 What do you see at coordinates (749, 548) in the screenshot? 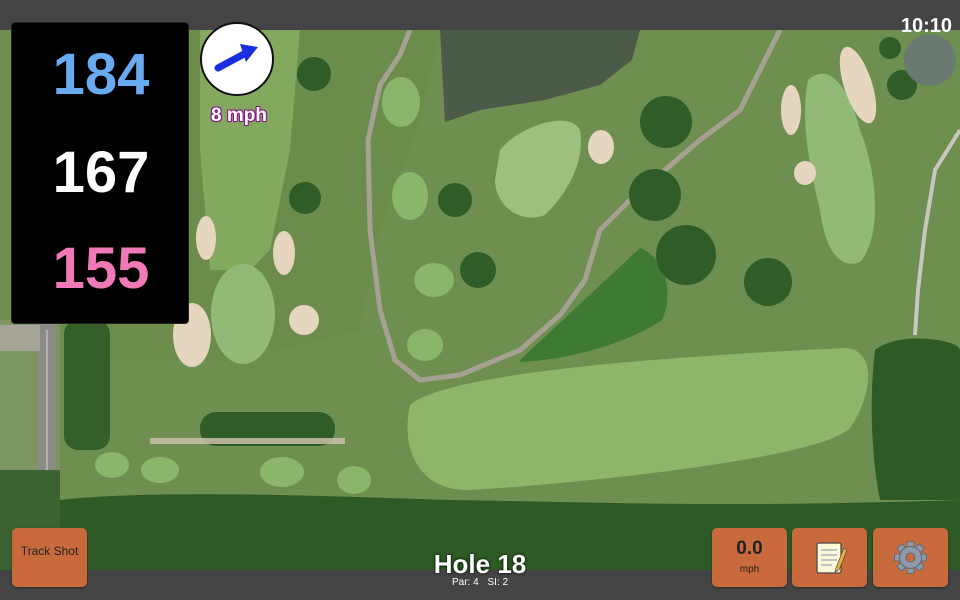
I see `speed-value: 0.0` at bounding box center [749, 548].